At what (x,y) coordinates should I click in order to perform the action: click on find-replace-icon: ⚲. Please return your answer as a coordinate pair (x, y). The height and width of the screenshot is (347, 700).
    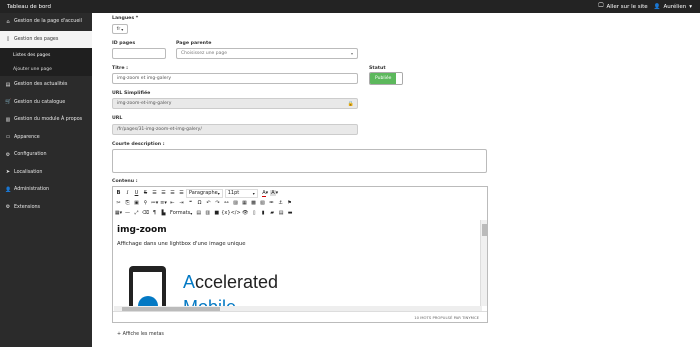
    Looking at the image, I should click on (145, 203).